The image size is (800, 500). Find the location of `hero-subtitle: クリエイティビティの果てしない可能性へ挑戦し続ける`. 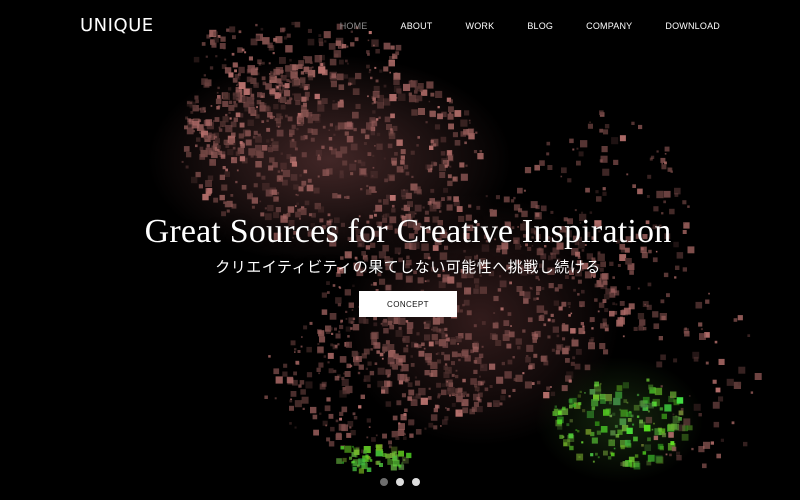

hero-subtitle: クリエイティビティの果てしない可能性へ挑戦し続ける is located at coordinates (408, 267).